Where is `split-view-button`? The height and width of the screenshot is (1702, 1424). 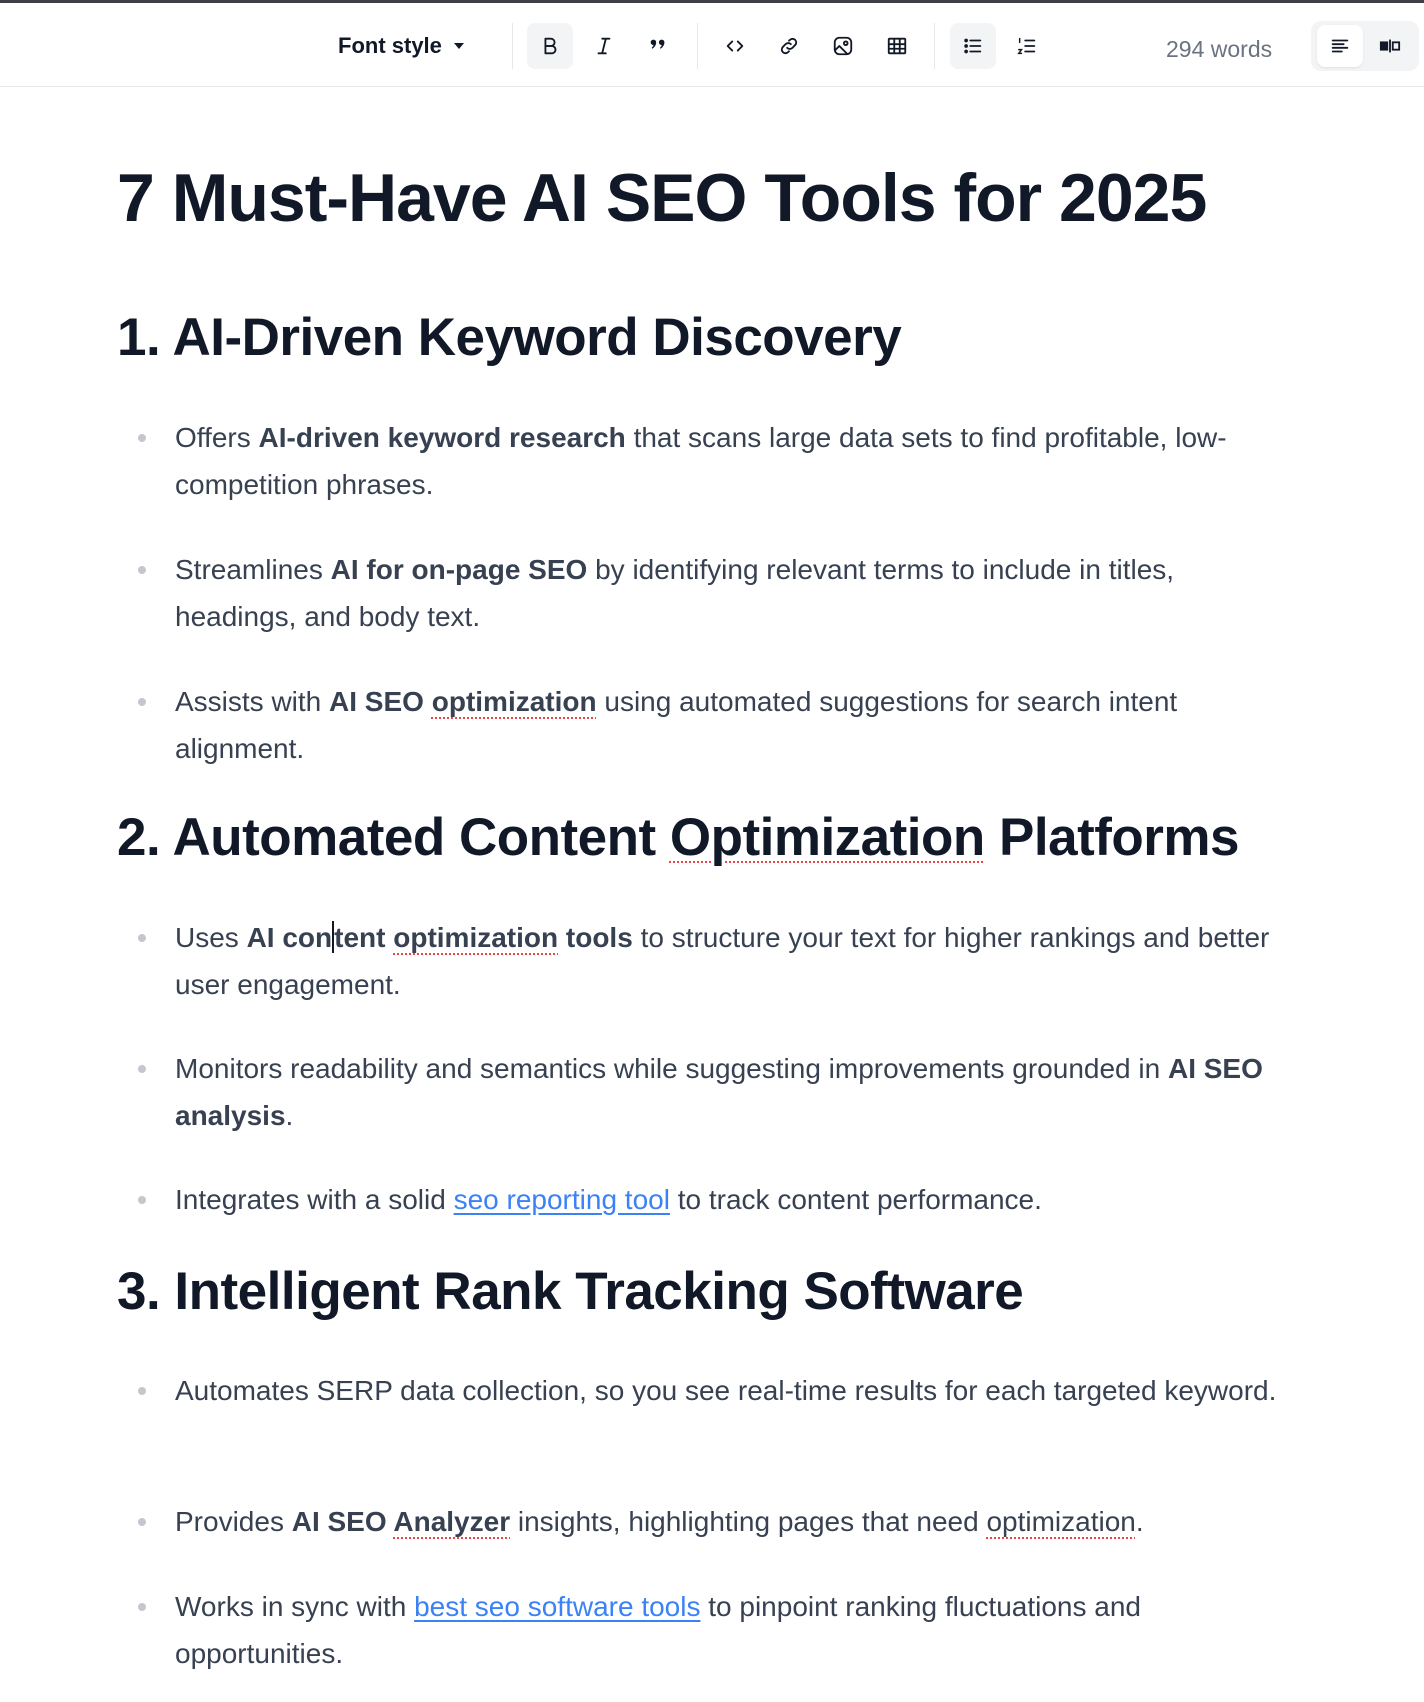
split-view-button is located at coordinates (1390, 46).